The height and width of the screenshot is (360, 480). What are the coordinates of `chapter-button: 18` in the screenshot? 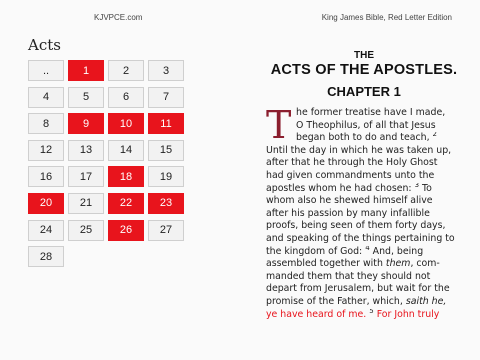 It's located at (126, 177).